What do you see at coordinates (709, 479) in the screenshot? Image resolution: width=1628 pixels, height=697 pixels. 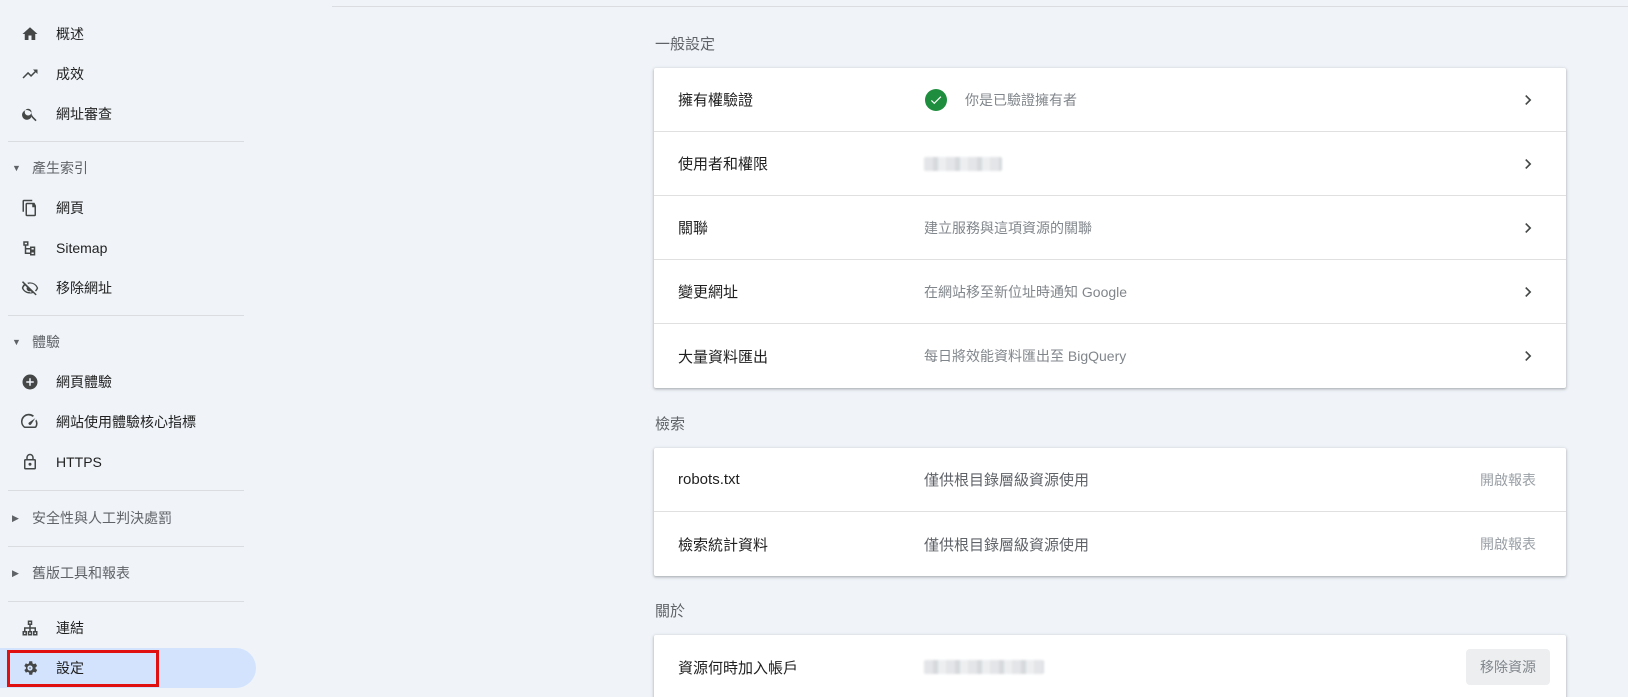 I see `row-label: robots.txt` at bounding box center [709, 479].